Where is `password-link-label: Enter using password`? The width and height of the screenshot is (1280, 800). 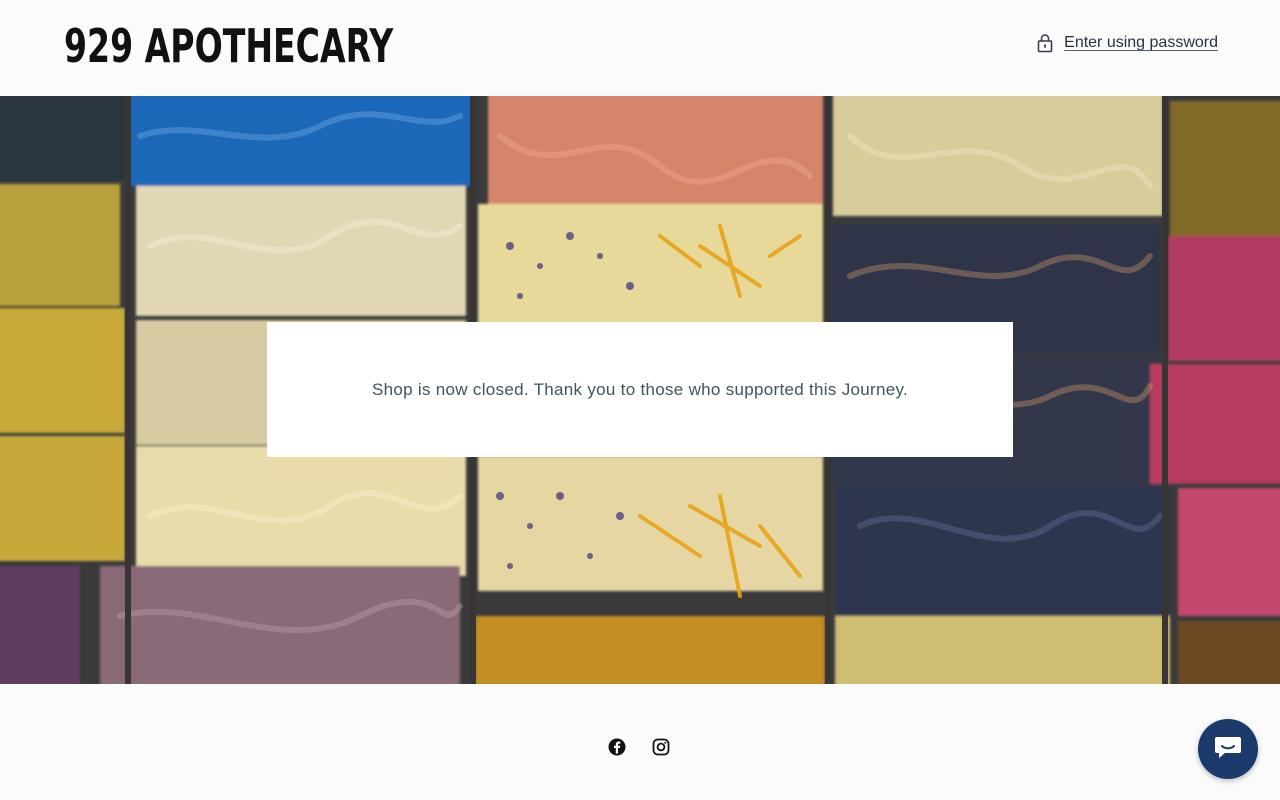
password-link-label: Enter using password is located at coordinates (1141, 42).